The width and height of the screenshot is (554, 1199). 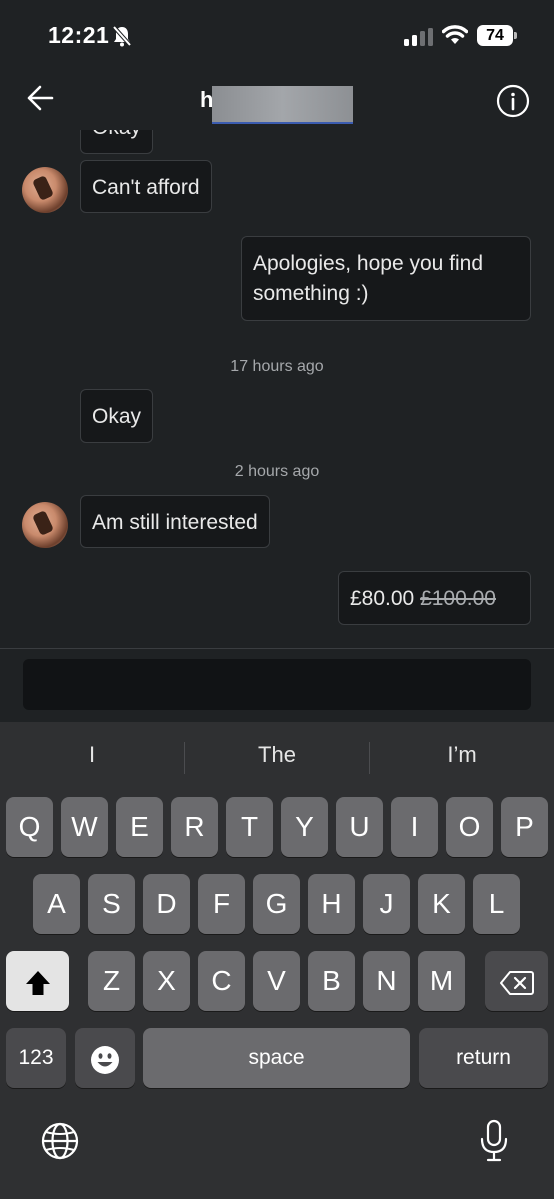 What do you see at coordinates (414, 827) in the screenshot?
I see `key-i: I` at bounding box center [414, 827].